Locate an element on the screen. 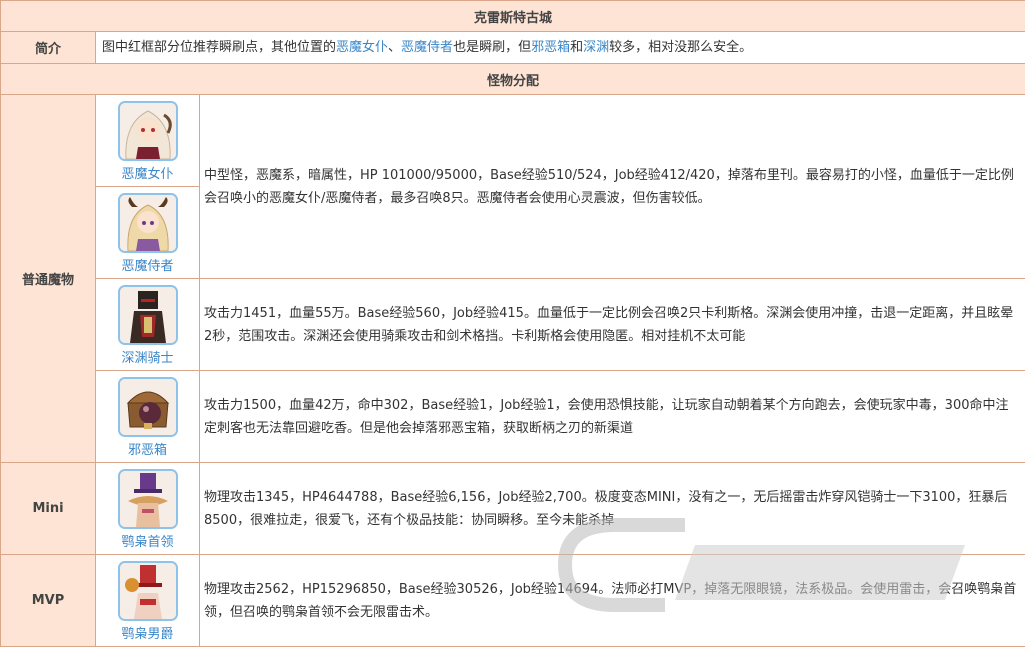 The height and width of the screenshot is (647, 1025). intro-text-part: 图中红框部分位推荐瞬刷点，其他位置的 is located at coordinates (219, 47).